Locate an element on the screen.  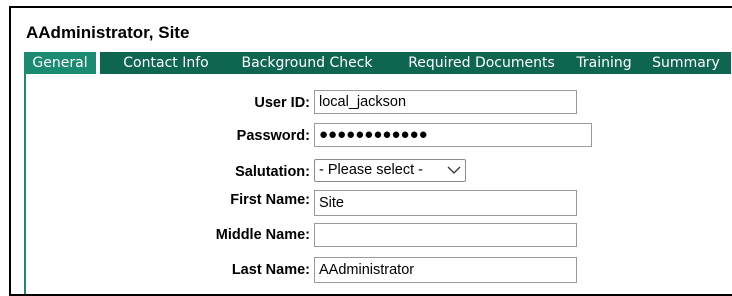
tab-training: Training is located at coordinates (604, 63).